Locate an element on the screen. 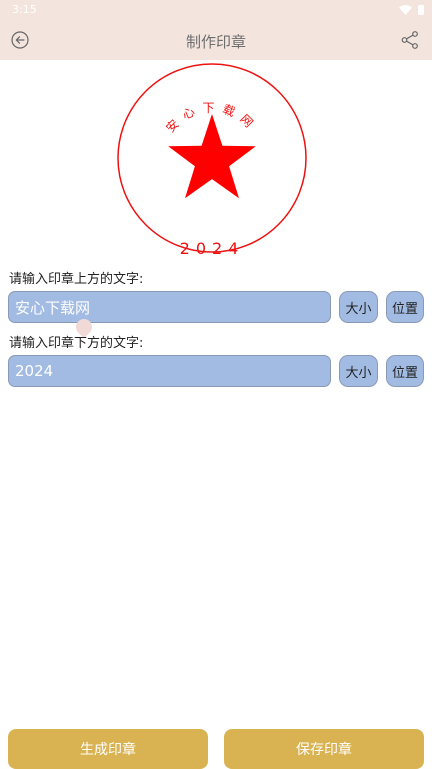 The image size is (432, 769). generate-seal-button: 生成印章 is located at coordinates (108, 749).